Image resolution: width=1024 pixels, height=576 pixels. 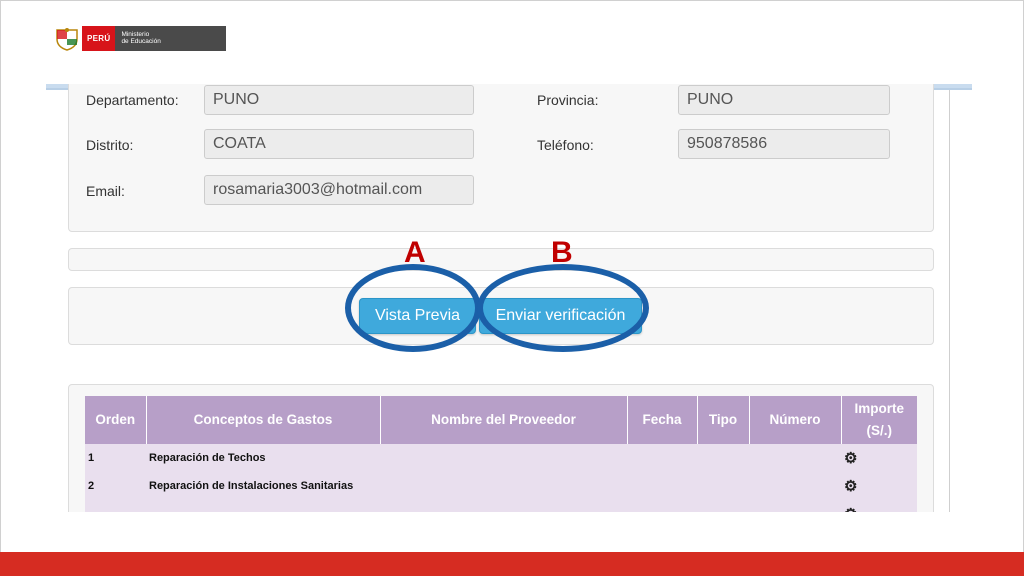 What do you see at coordinates (568, 100) in the screenshot?
I see `provincia-label: Provincia:` at bounding box center [568, 100].